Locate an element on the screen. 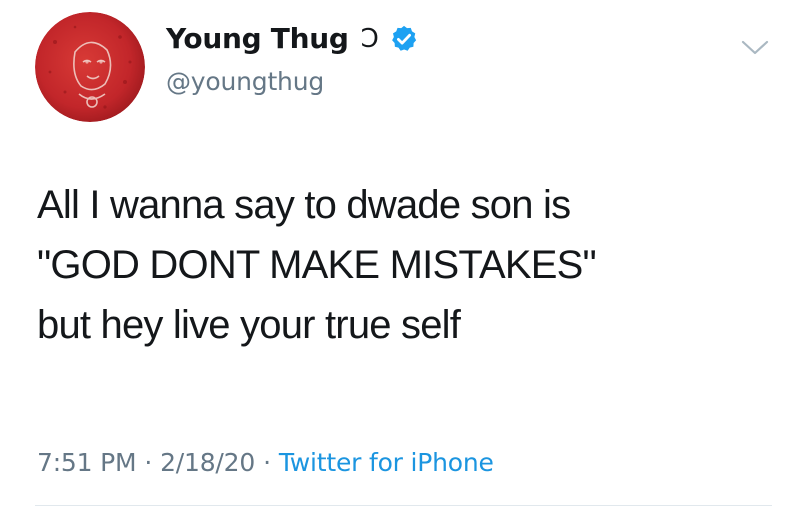 This screenshot has height=515, width=800. chevron-down-icon is located at coordinates (755, 48).